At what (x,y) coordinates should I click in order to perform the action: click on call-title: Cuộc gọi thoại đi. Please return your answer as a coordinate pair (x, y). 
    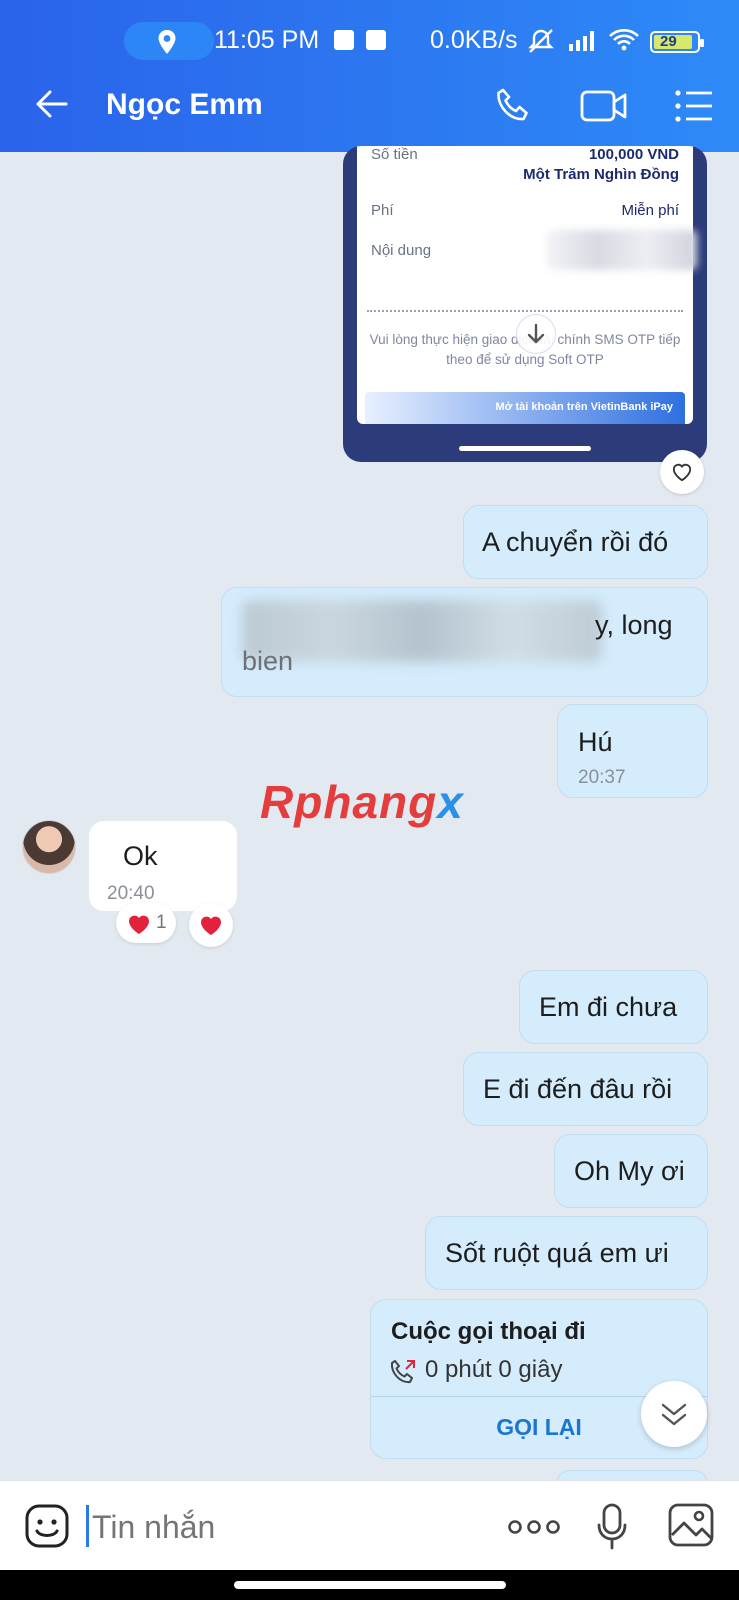
    Looking at the image, I should click on (488, 1331).